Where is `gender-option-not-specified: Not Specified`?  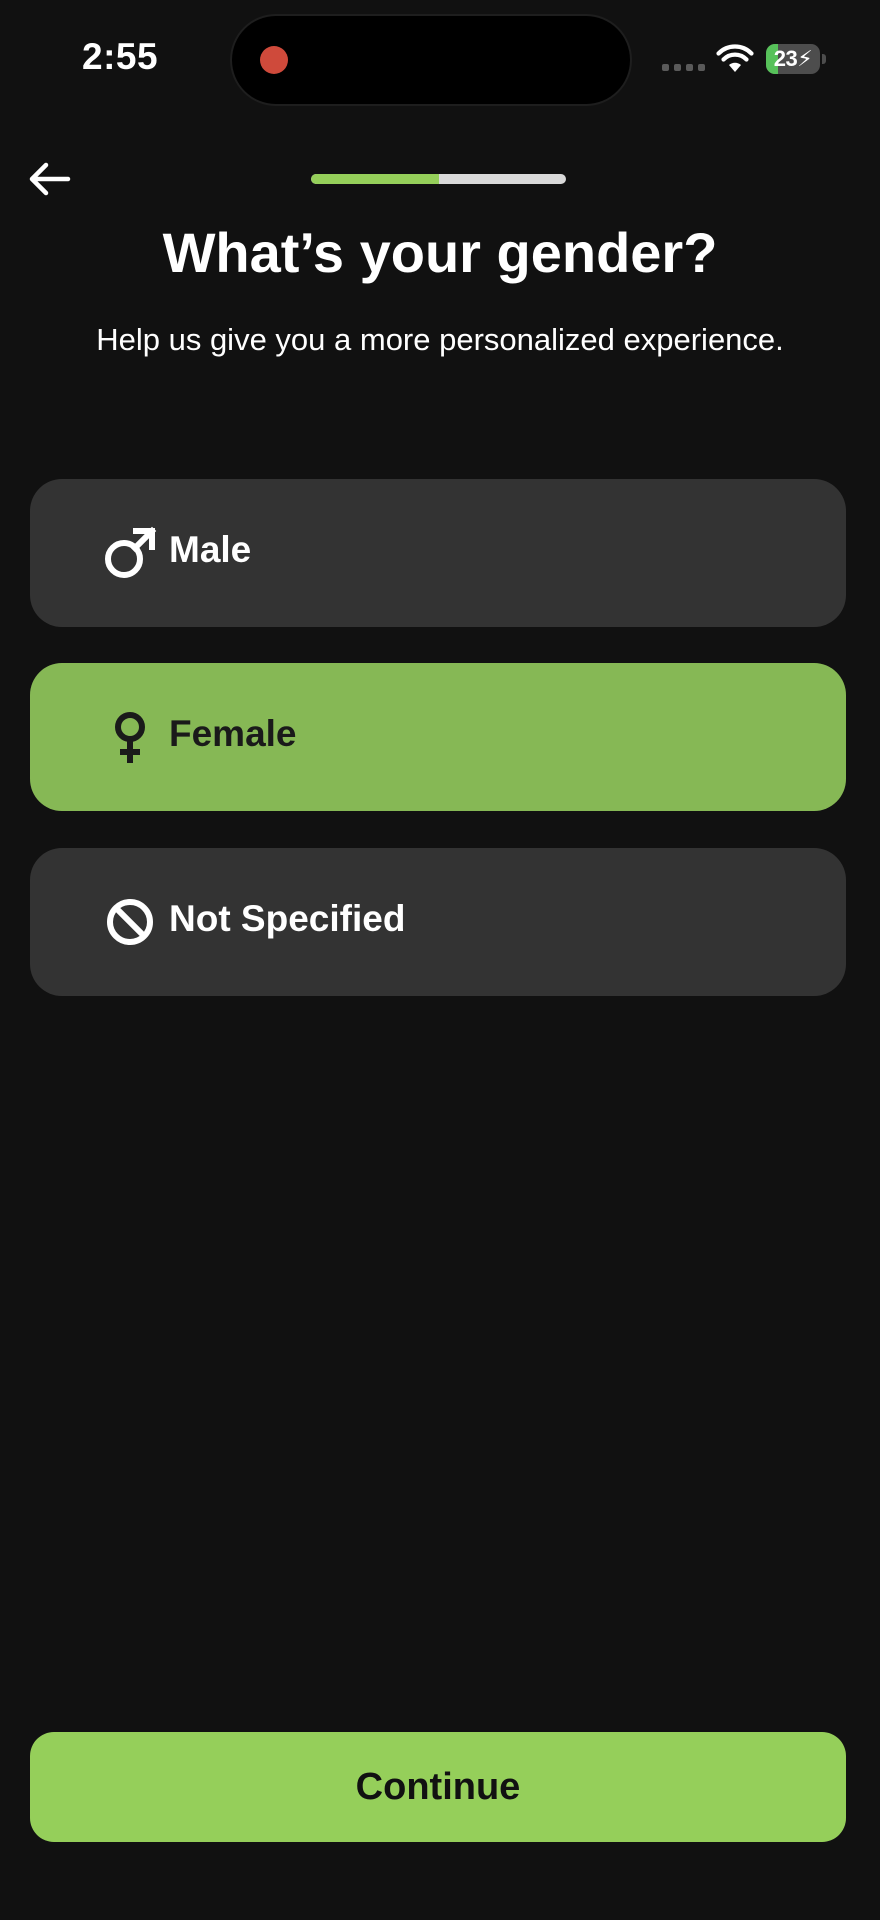 gender-option-not-specified: Not Specified is located at coordinates (438, 922).